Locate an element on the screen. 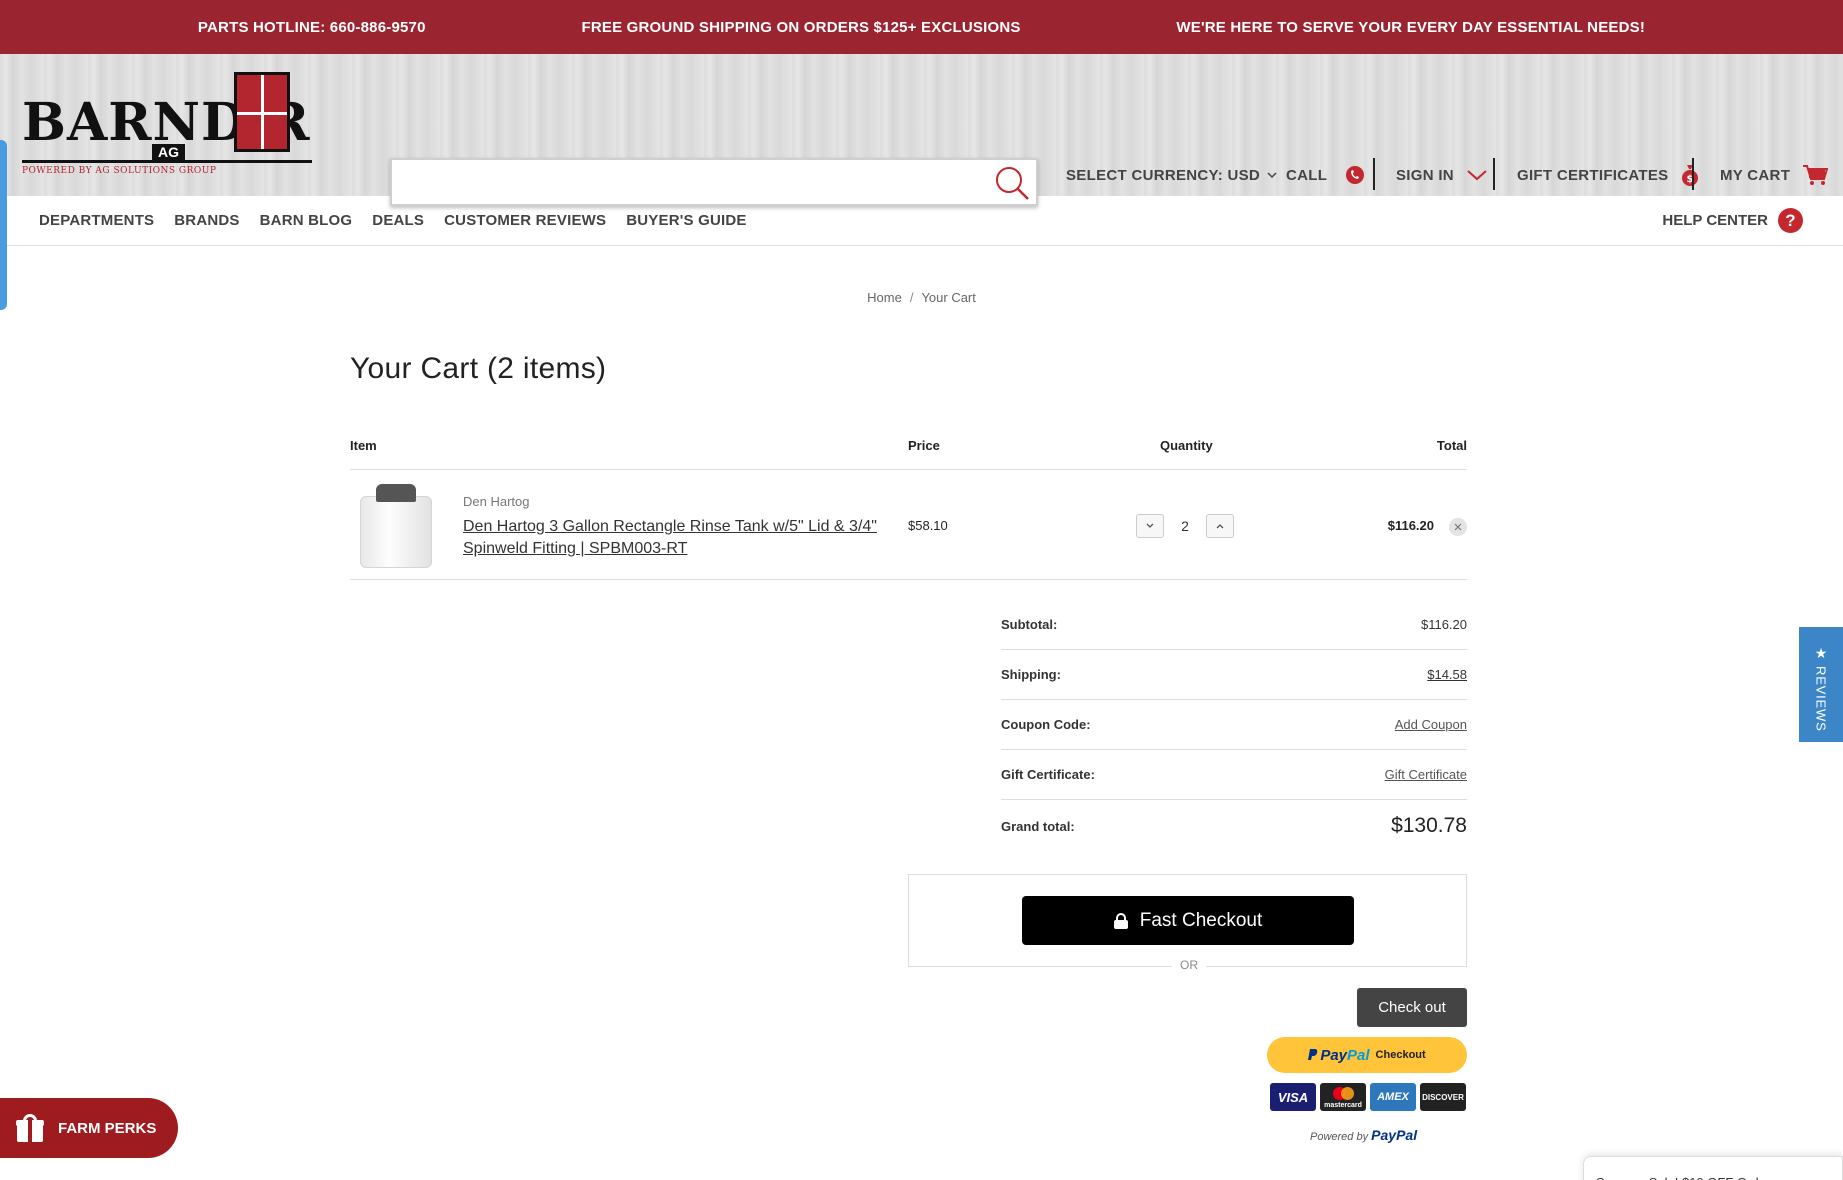 This screenshot has height=1180, width=1843. help-center-link: HELP CENTER ? is located at coordinates (1732, 220).